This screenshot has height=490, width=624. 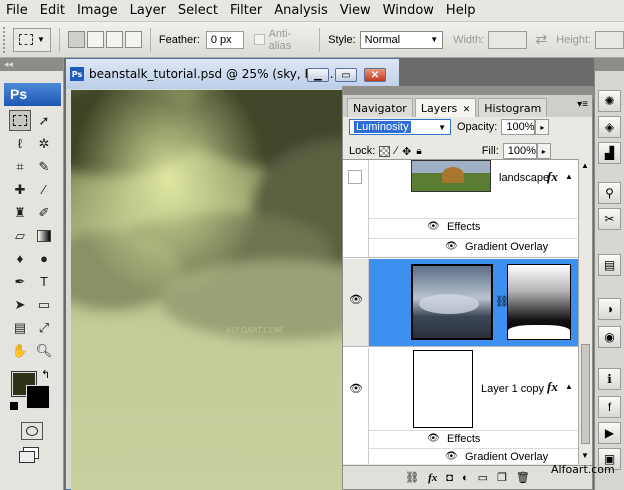 What do you see at coordinates (20, 212) in the screenshot?
I see `clone-stamp-tool-icon: ♜` at bounding box center [20, 212].